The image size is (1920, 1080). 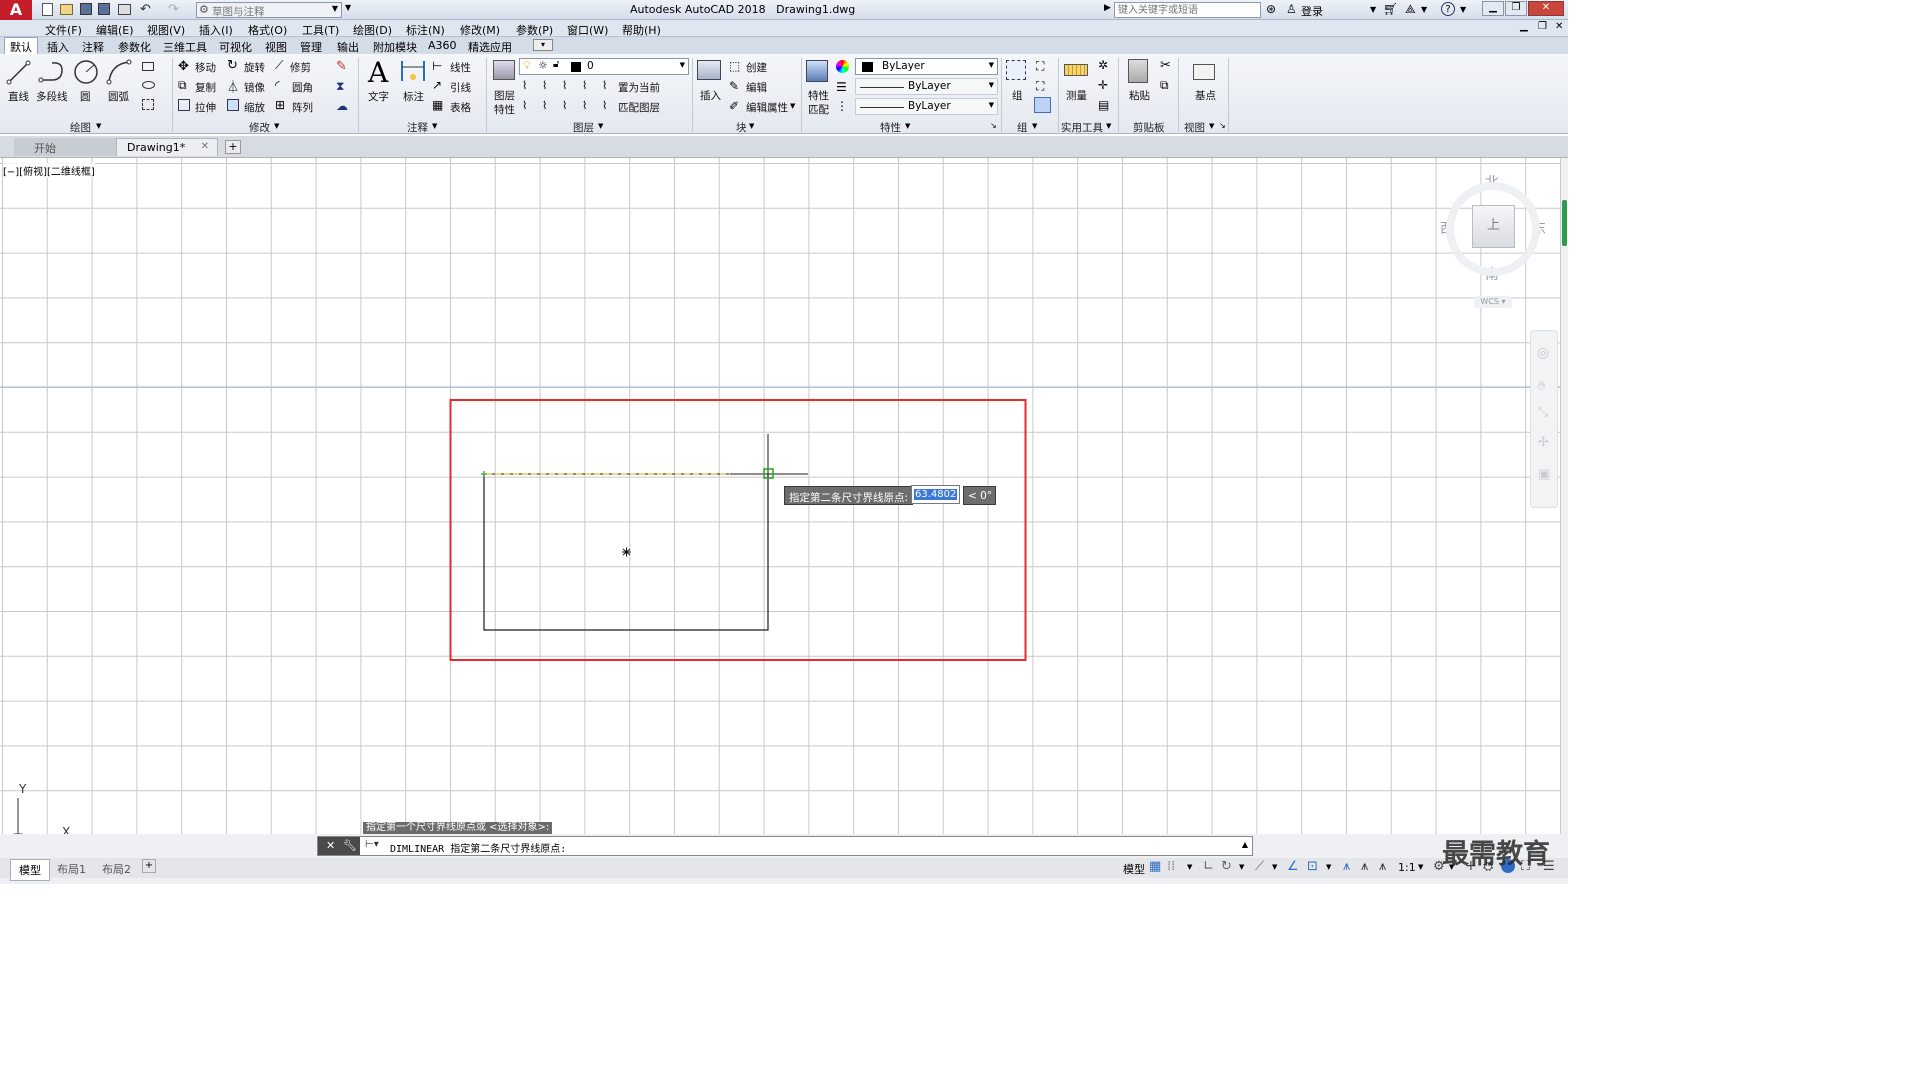 What do you see at coordinates (149, 866) in the screenshot?
I see `add-layout-button: +` at bounding box center [149, 866].